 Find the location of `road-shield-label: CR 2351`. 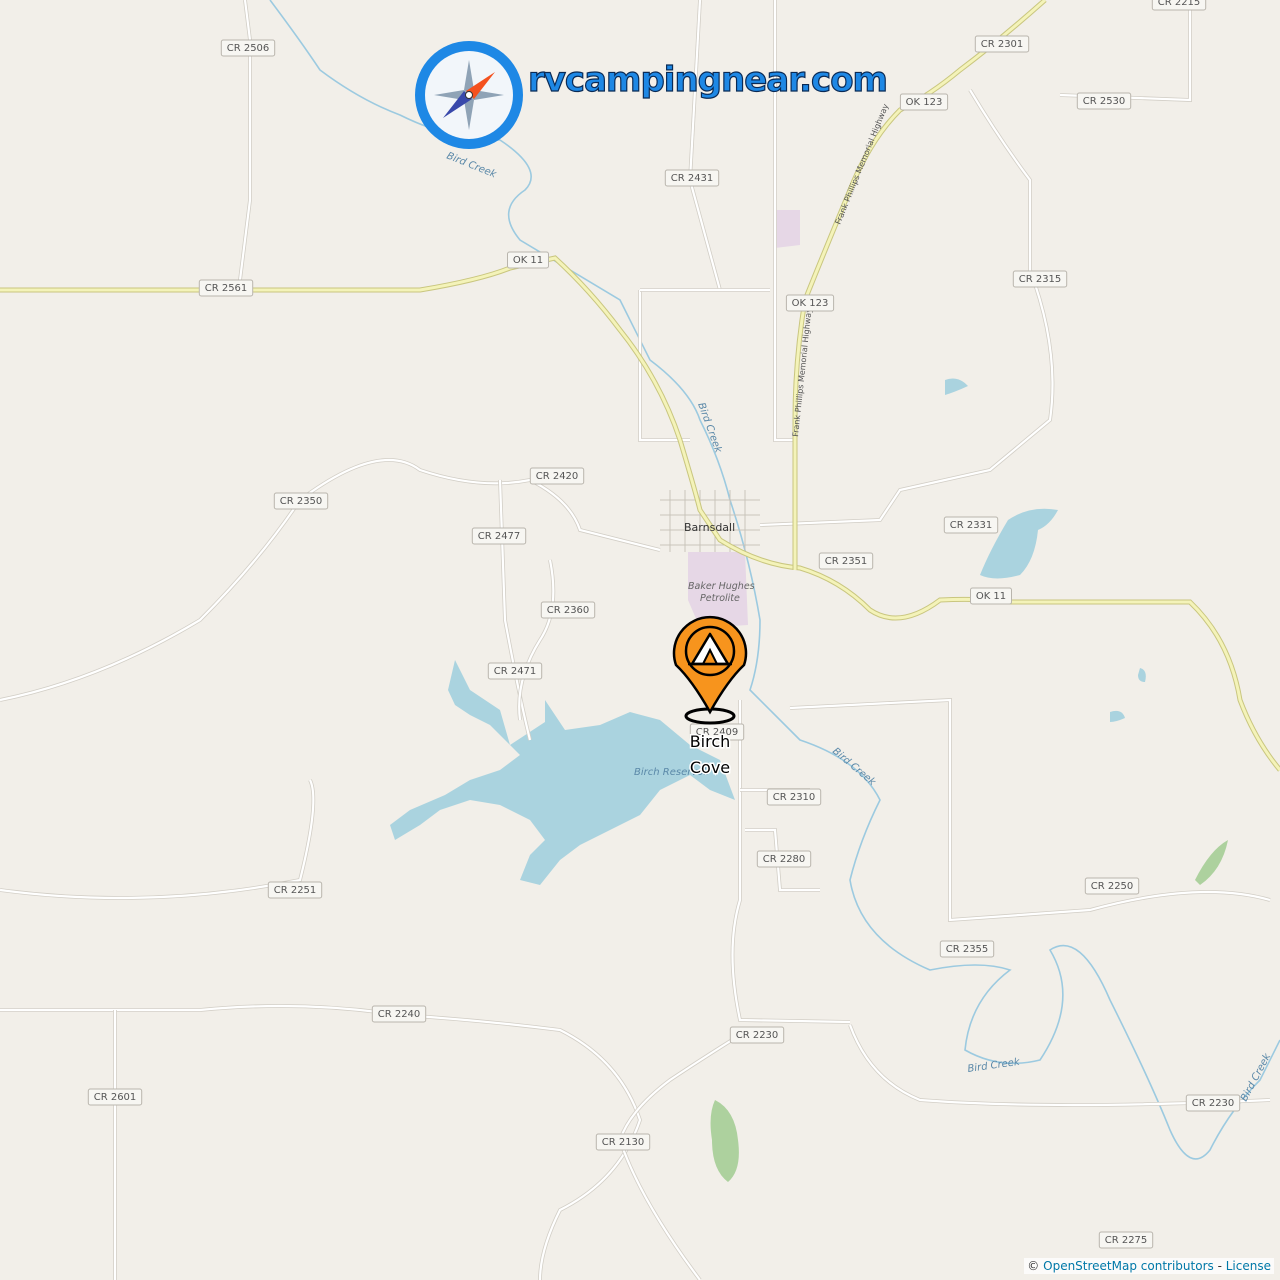

road-shield-label: CR 2351 is located at coordinates (846, 561).